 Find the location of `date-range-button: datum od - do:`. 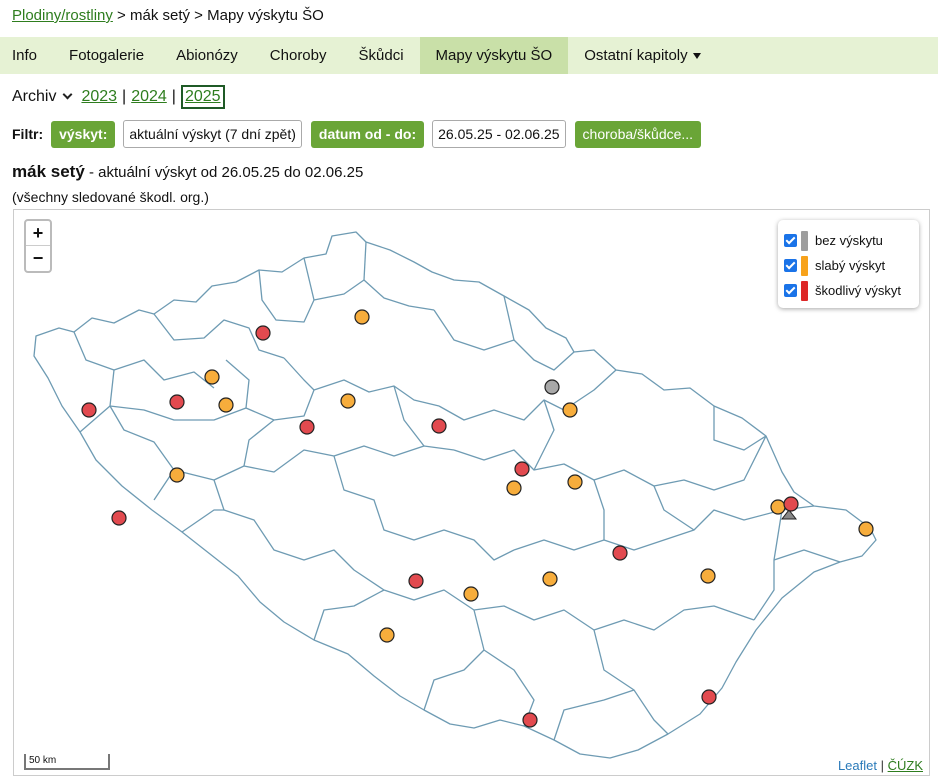

date-range-button: datum od - do: is located at coordinates (367, 134).